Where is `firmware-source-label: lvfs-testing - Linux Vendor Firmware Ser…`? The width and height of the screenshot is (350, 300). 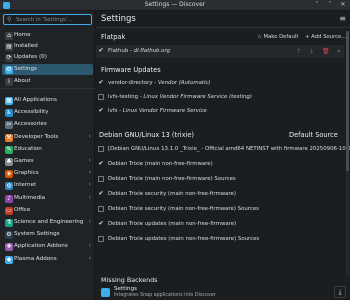 firmware-source-label: lvfs-testing - Linux Vendor Firmware Ser… is located at coordinates (180, 97).